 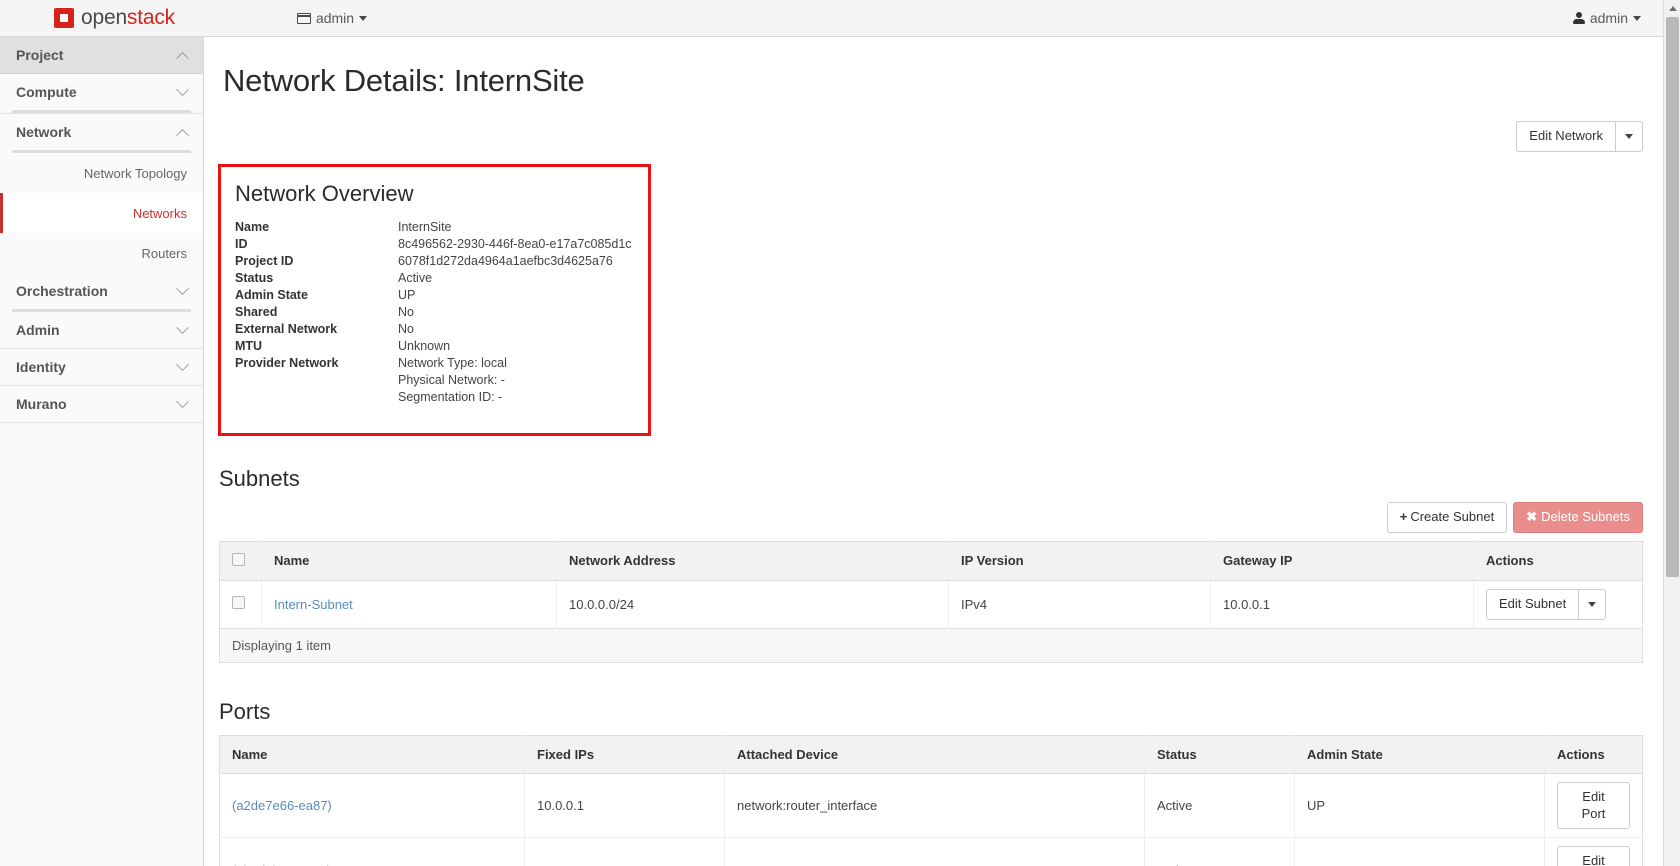 I want to click on subnets-toolbar: + Create Subnet ✖ Delete Subnets, so click(x=931, y=517).